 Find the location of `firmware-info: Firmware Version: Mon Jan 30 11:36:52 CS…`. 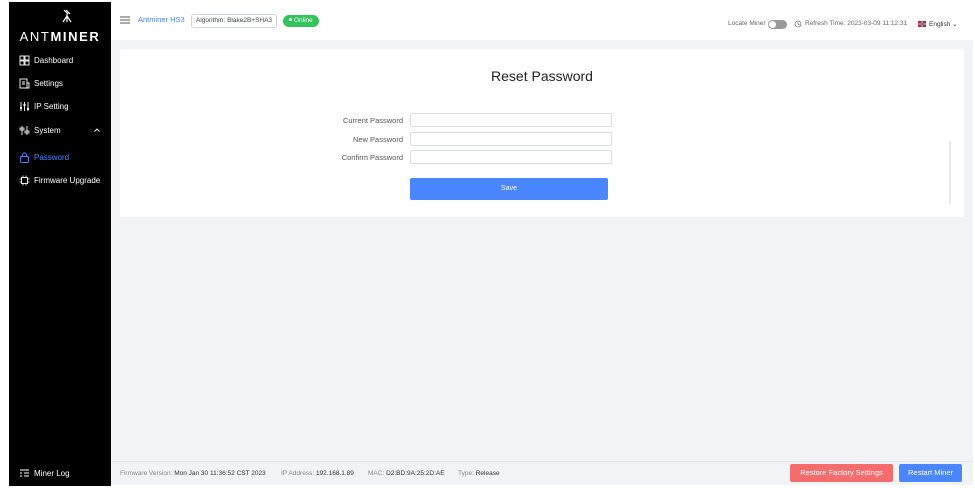

firmware-info: Firmware Version: Mon Jan 30 11:36:52 CS… is located at coordinates (193, 473).